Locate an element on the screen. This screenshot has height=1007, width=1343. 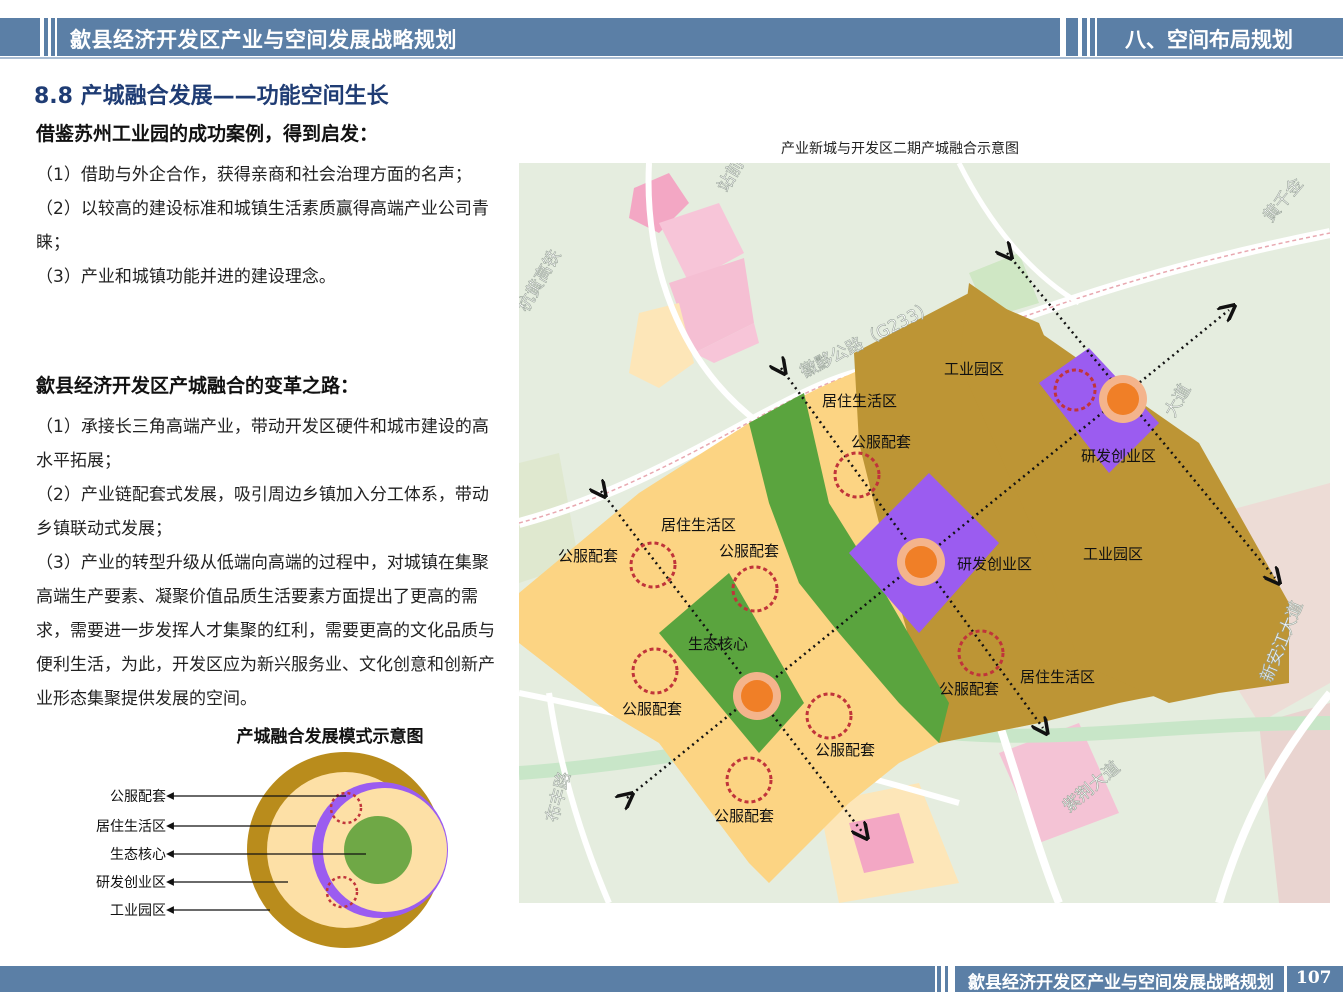
diagram-eco-core is located at coordinates (378, 850).